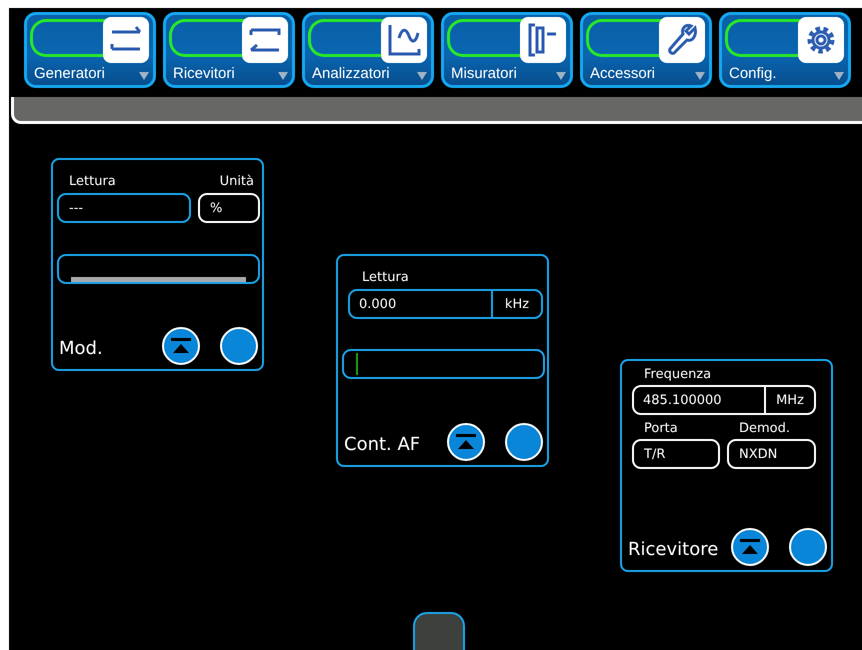  Describe the element at coordinates (678, 374) in the screenshot. I see `frequency-label: Frequenza` at that location.